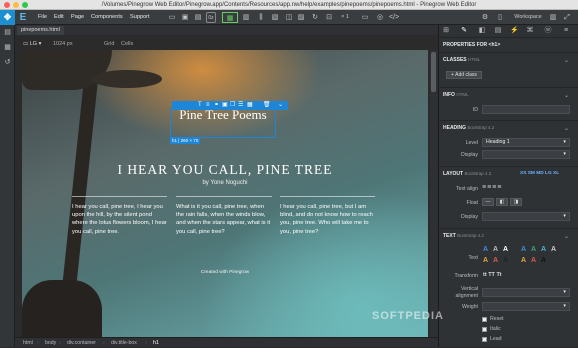 The image size is (578, 348). Describe the element at coordinates (23, 17) in the screenshot. I see `editor-mode-icon: E` at that location.